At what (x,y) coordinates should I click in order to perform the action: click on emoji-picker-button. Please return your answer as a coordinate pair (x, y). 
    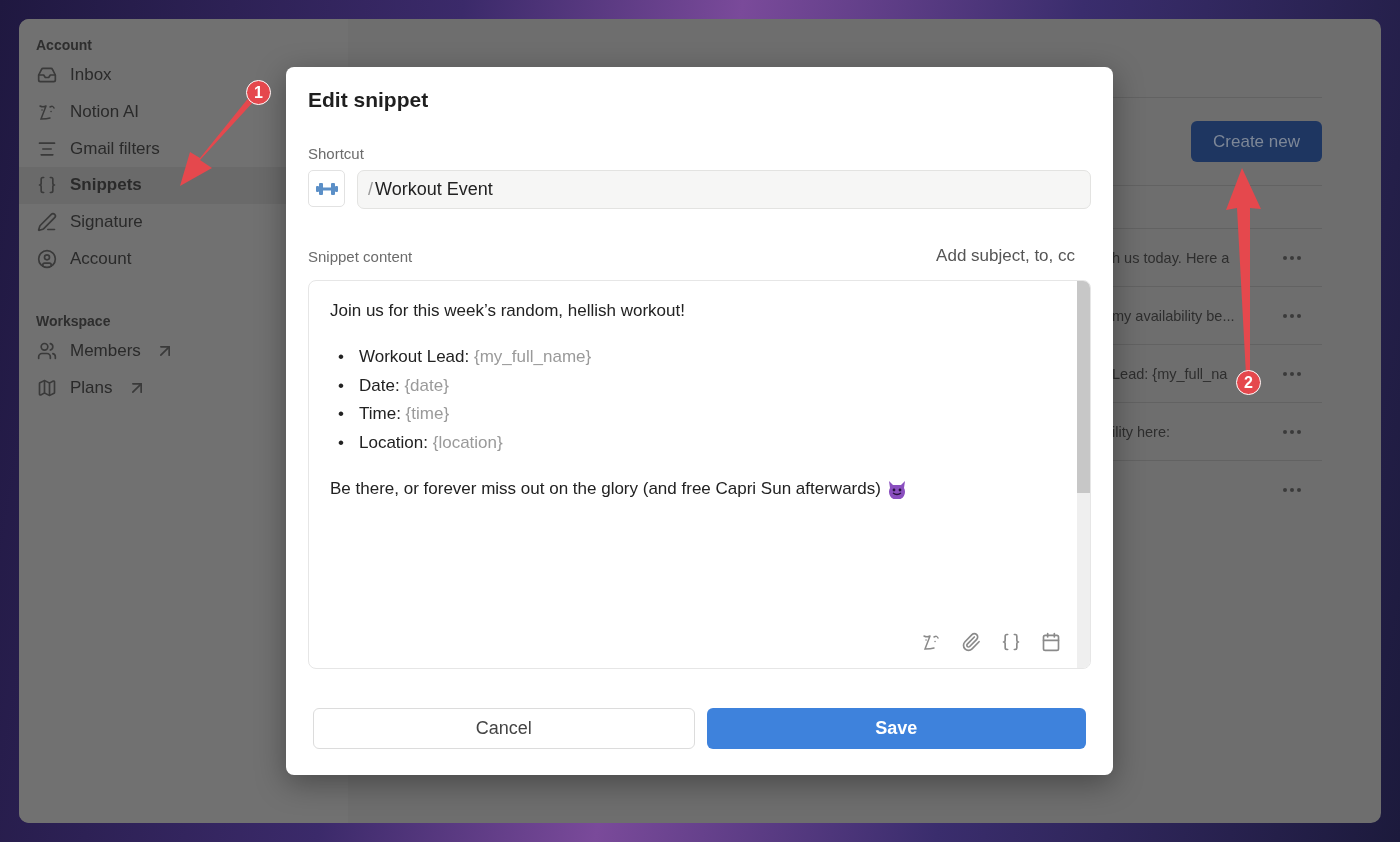
    Looking at the image, I should click on (326, 188).